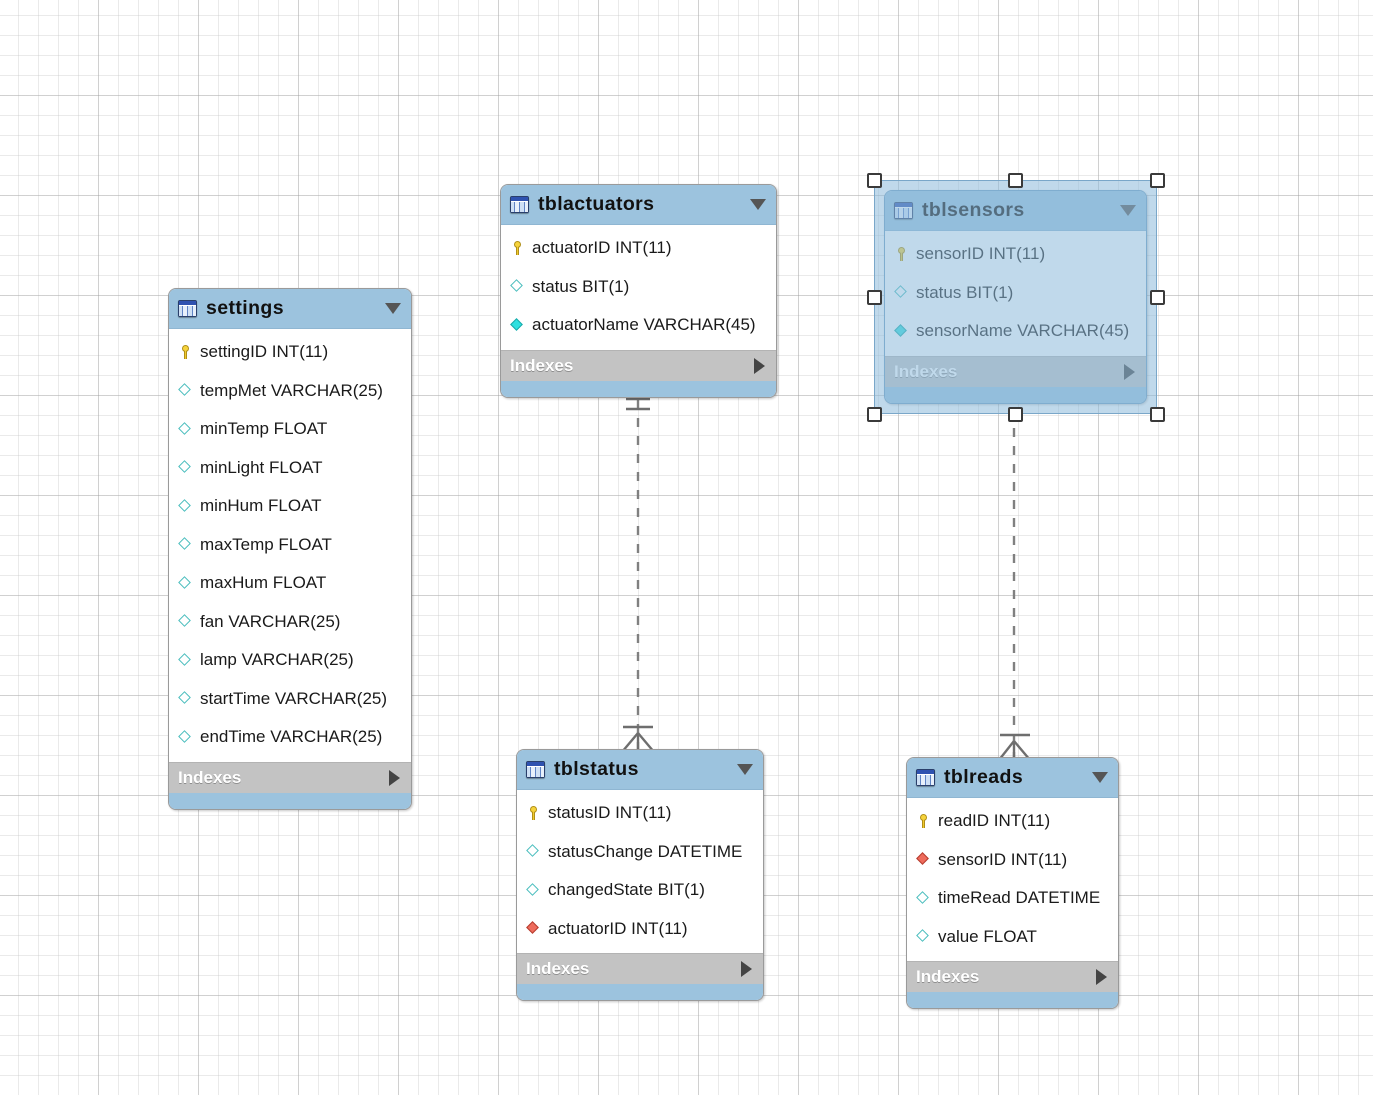  I want to click on table-column-row: actuatorName VARCHAR(45), so click(638, 325).